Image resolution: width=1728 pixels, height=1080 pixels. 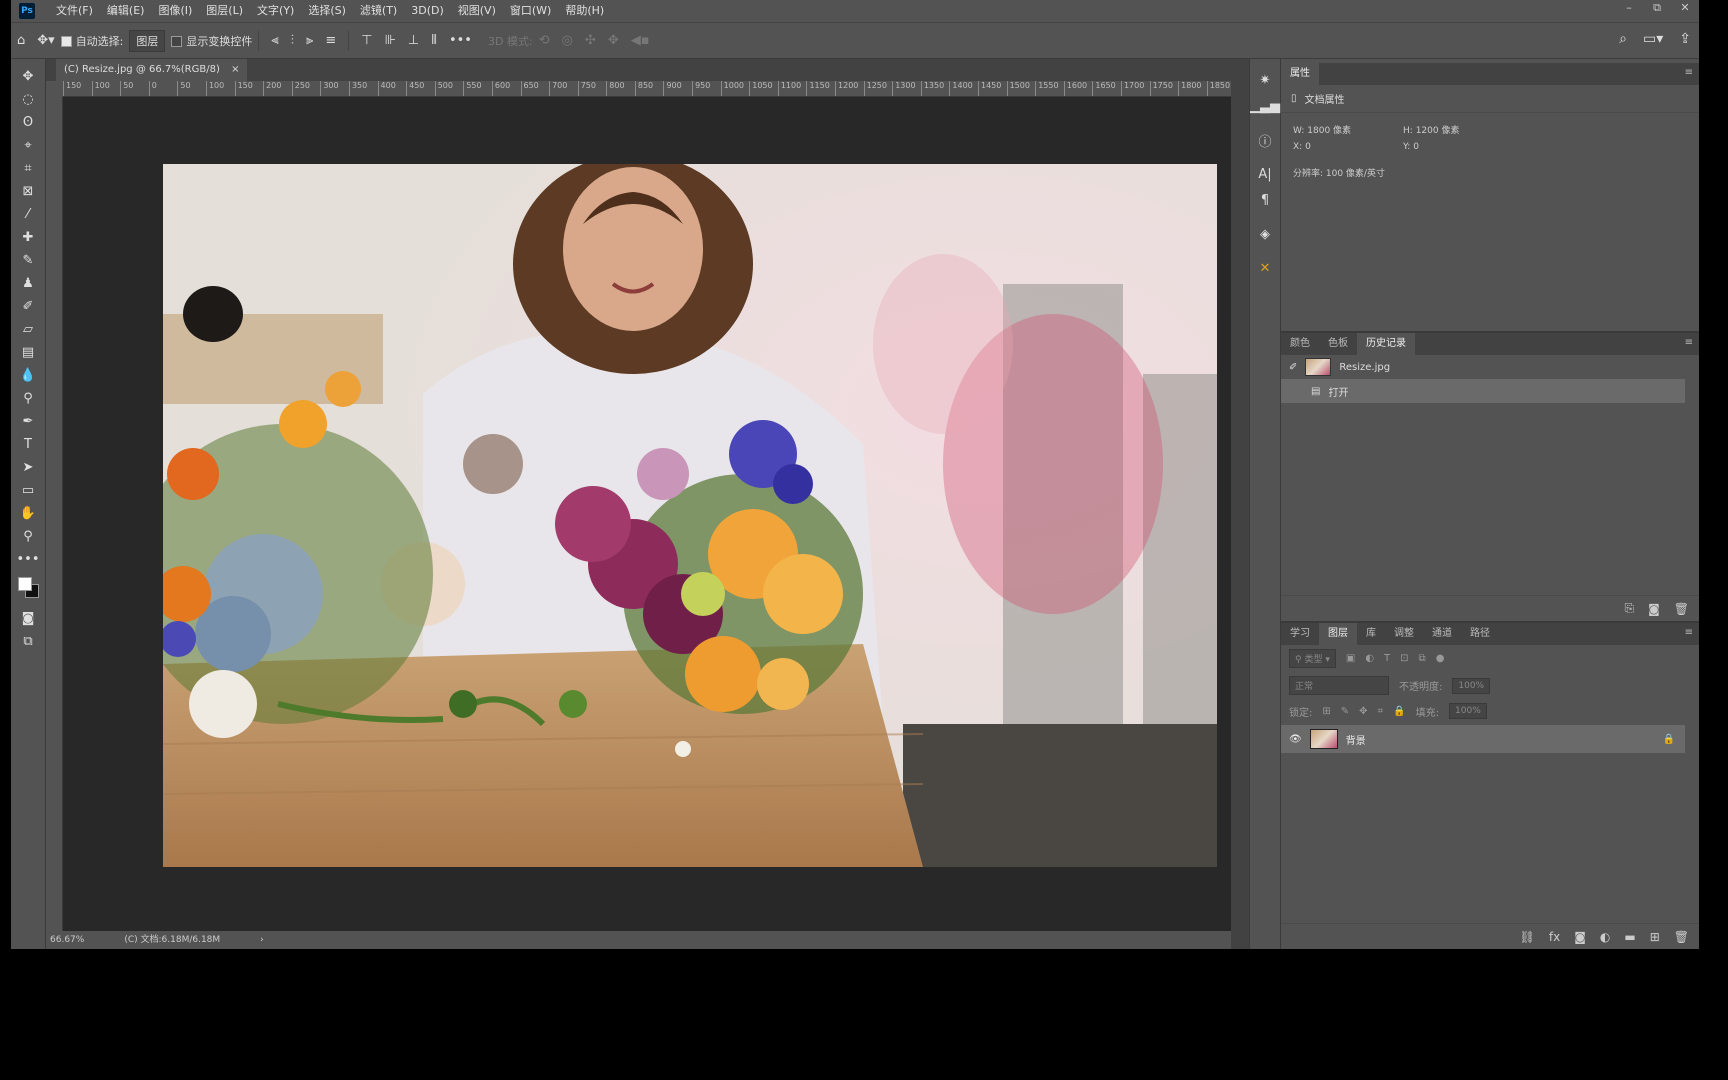 What do you see at coordinates (1554, 937) in the screenshot?
I see `layer-style-icon: fx` at bounding box center [1554, 937].